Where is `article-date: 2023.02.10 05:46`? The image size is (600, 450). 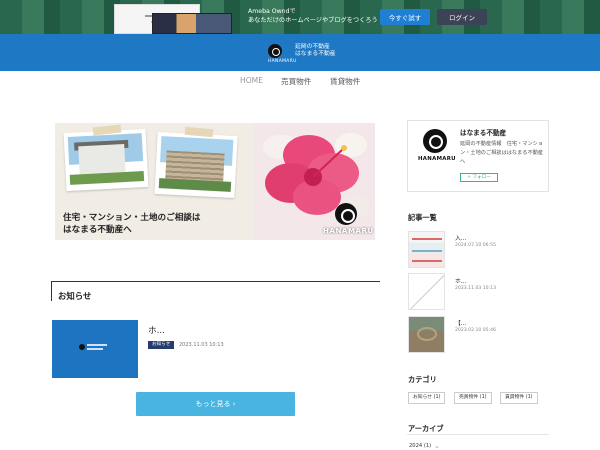 article-date: 2023.02.10 05:46 is located at coordinates (476, 330).